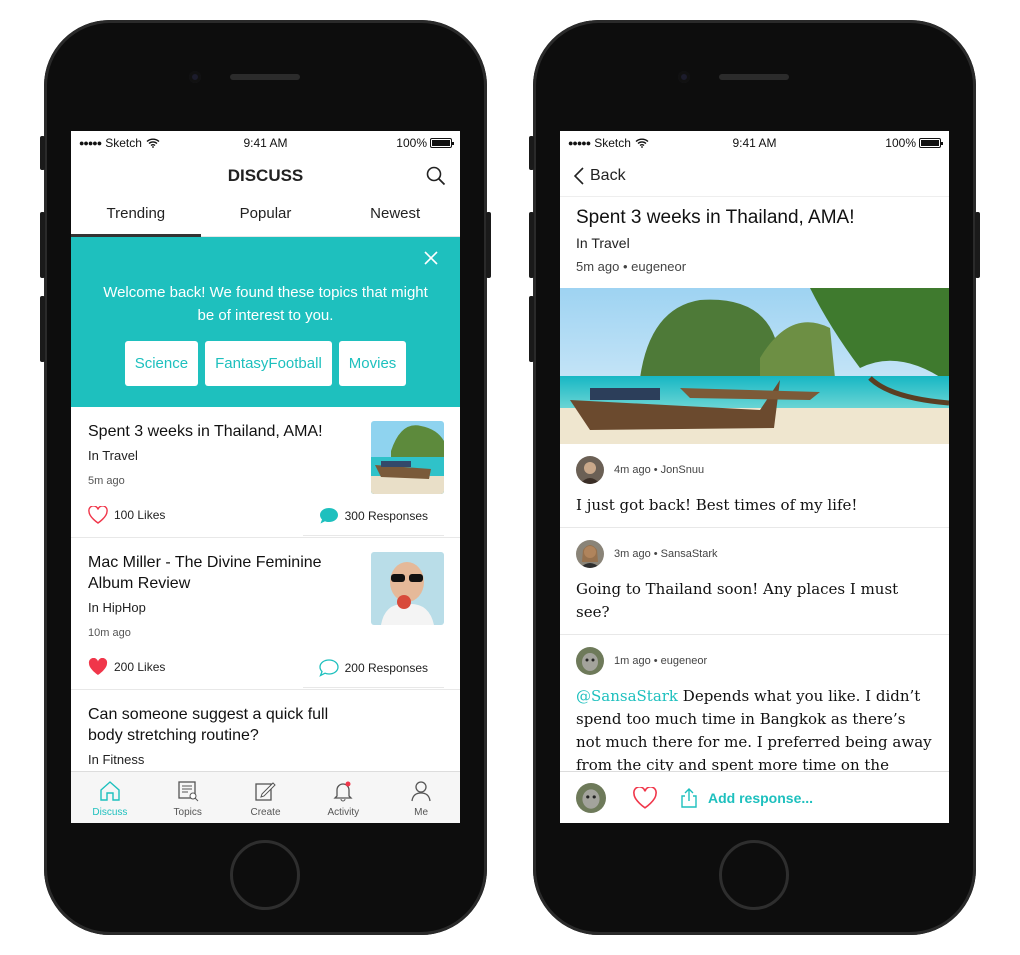 The image size is (1020, 955). I want to click on post-category: In Travel, so click(754, 243).